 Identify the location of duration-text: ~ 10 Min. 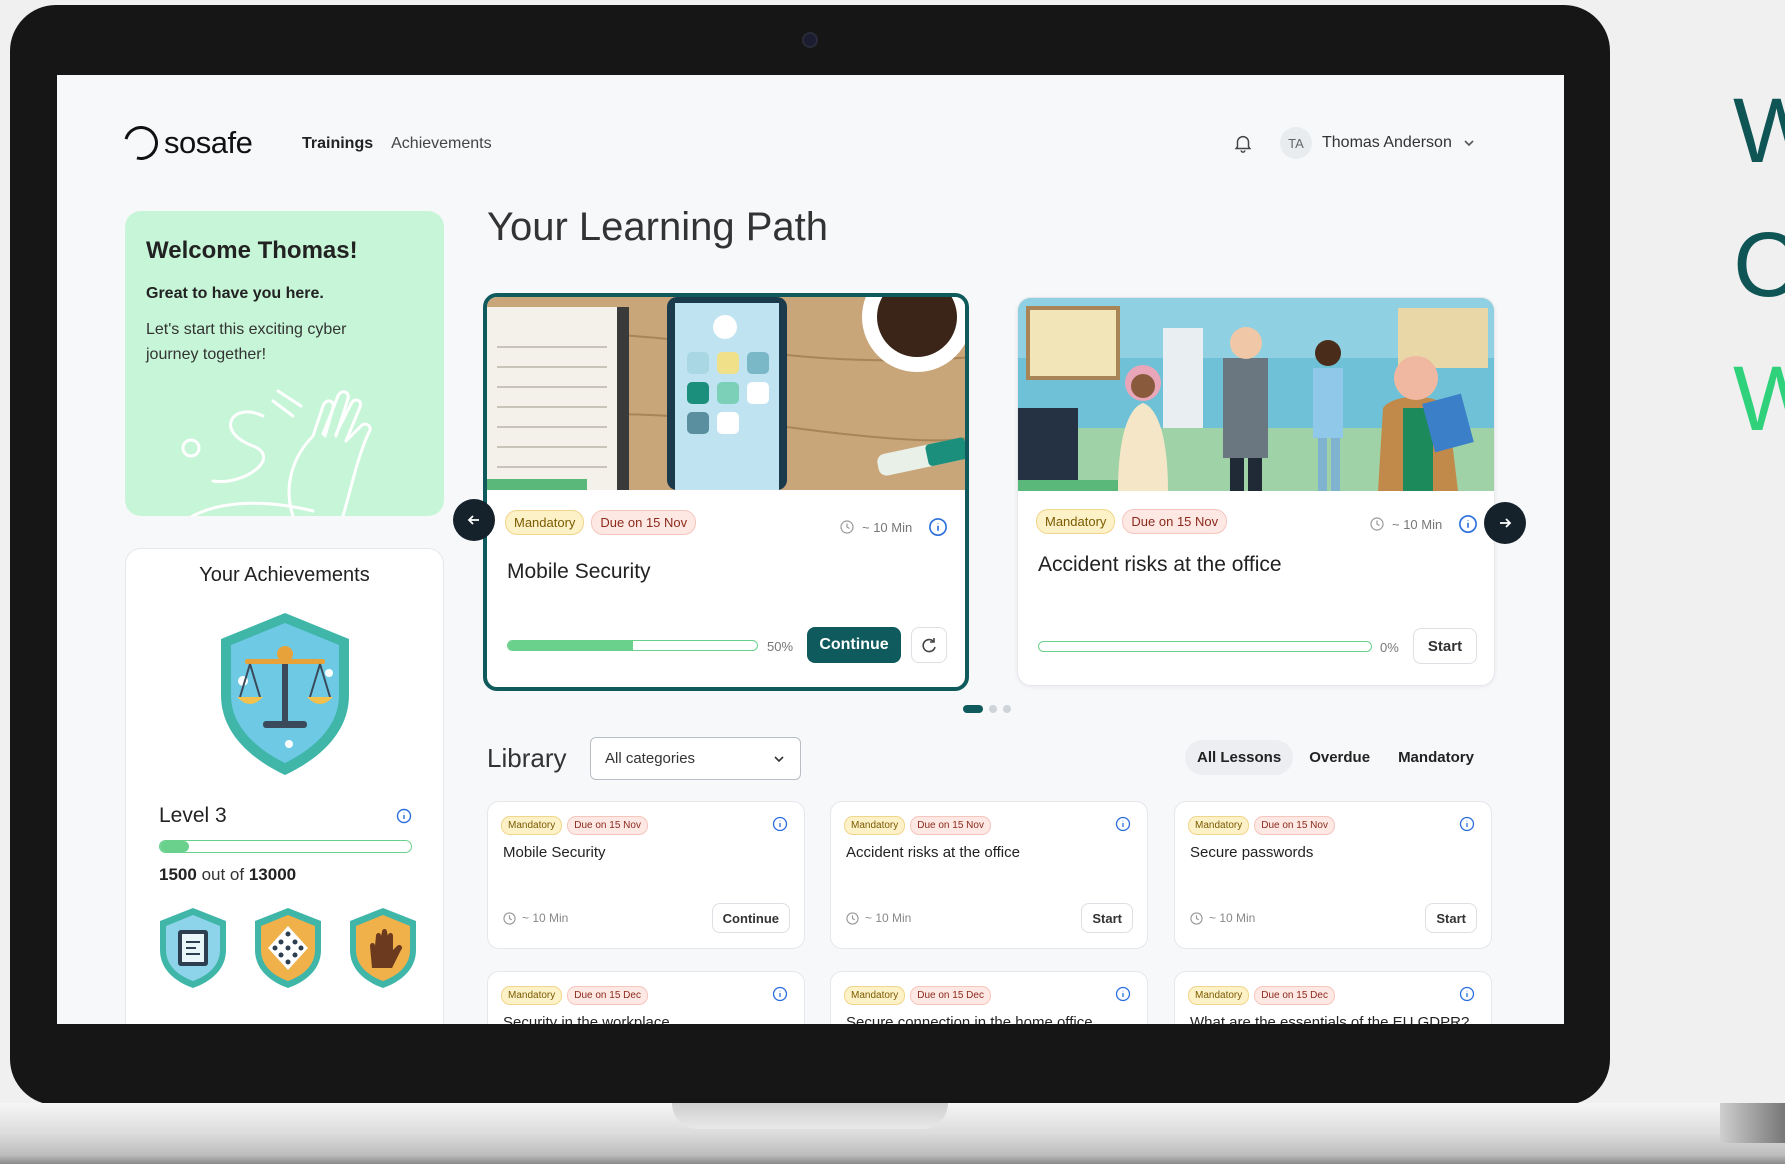
(888, 918).